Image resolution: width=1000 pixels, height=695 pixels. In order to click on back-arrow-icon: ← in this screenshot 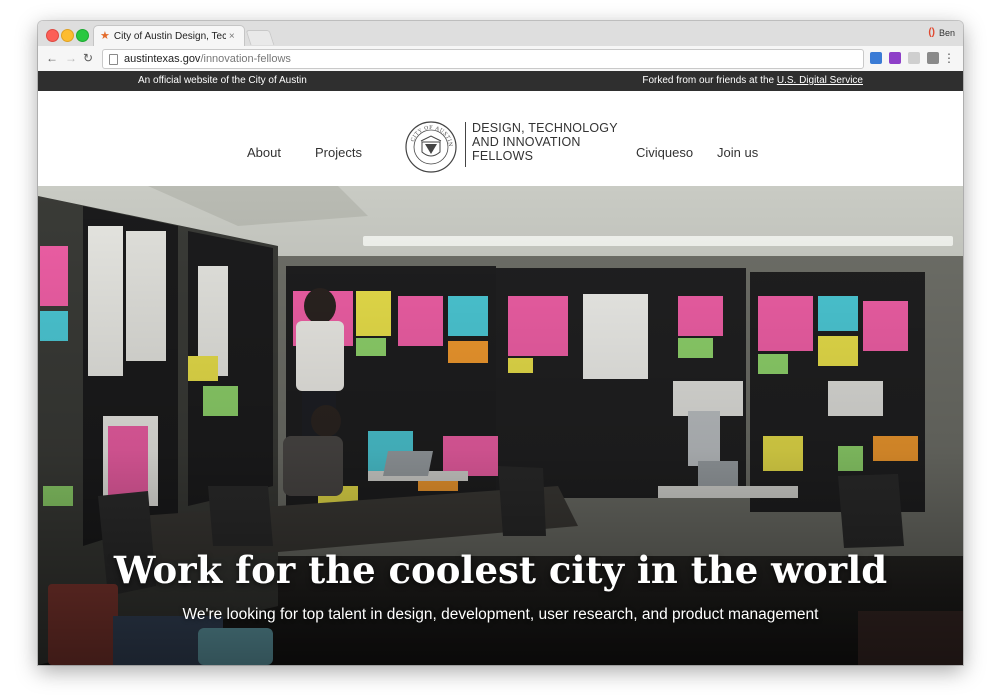, I will do `click(52, 58)`.